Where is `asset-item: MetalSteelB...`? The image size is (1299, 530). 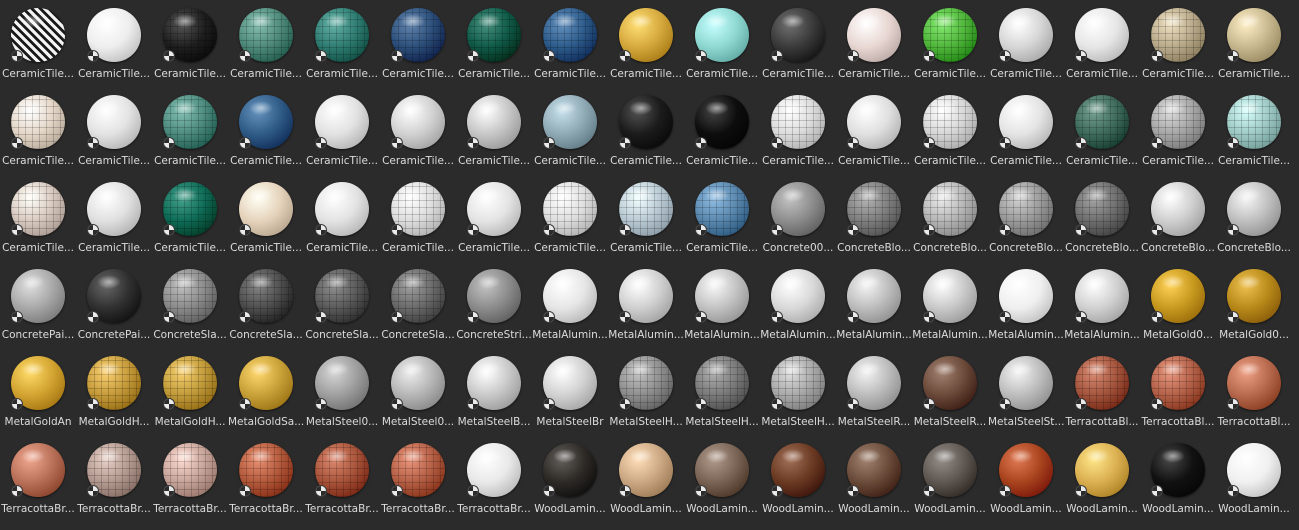
asset-item: MetalSteelB... is located at coordinates (494, 391).